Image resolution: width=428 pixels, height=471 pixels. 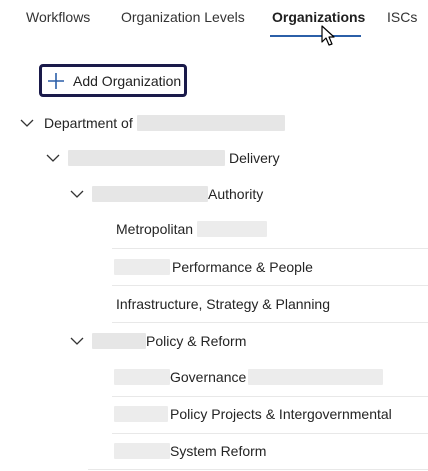 I want to click on tree-node-label: Department of, so click(x=88, y=123).